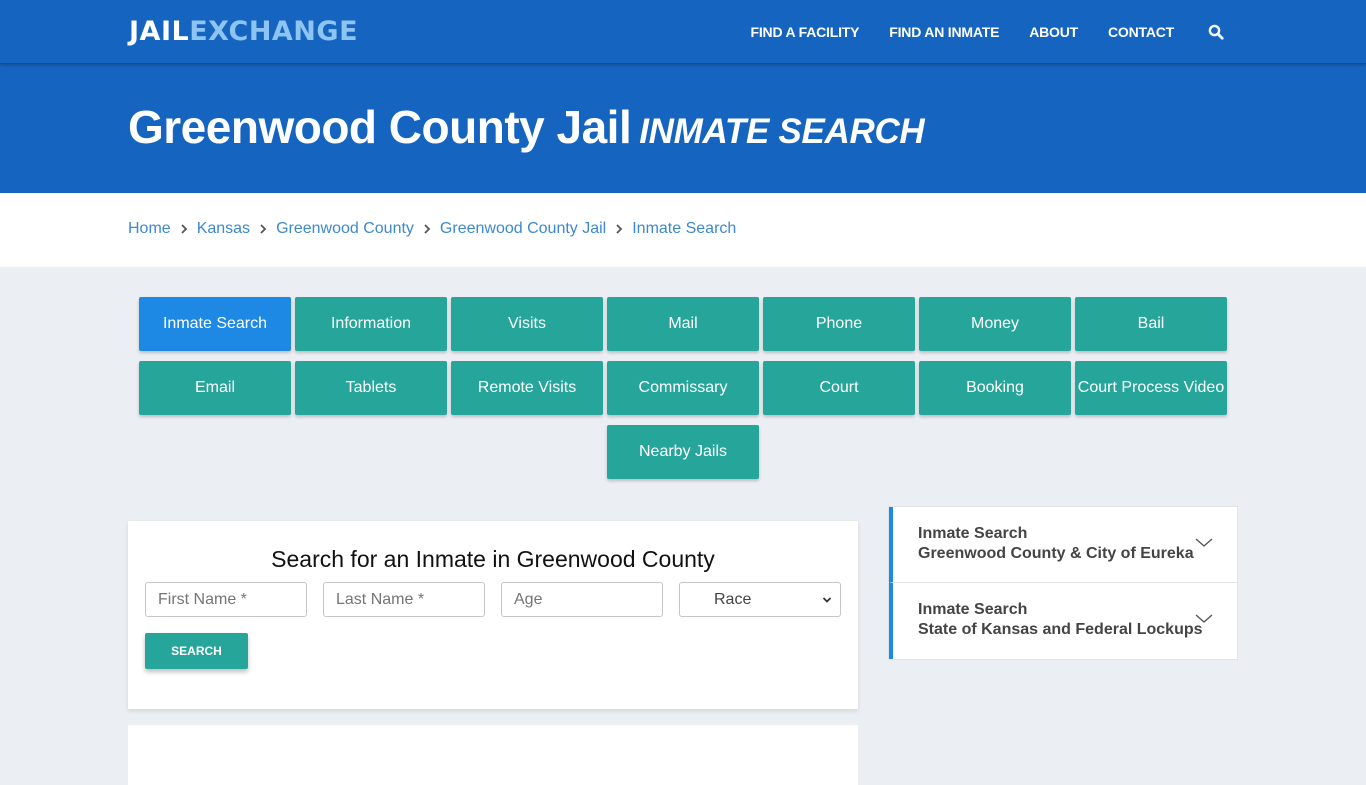 The image size is (1366, 785). What do you see at coordinates (223, 229) in the screenshot?
I see `breadcrumb-kansas: Kansas` at bounding box center [223, 229].